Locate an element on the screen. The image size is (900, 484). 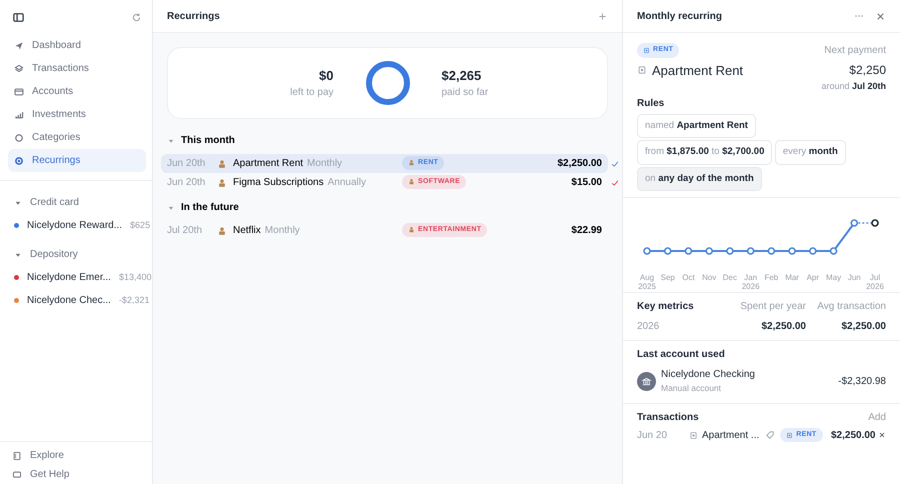
transaction-amount: $2,250.00 is located at coordinates (853, 435).